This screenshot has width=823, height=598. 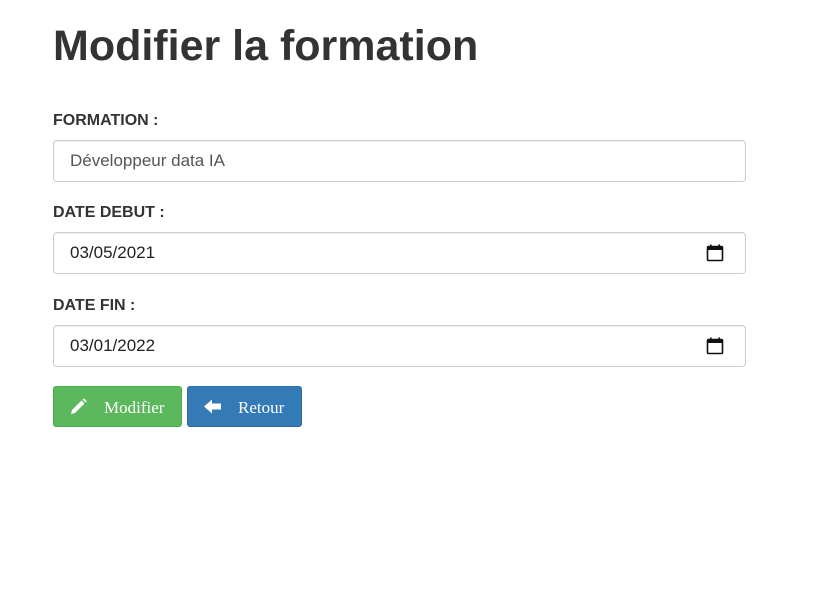 I want to click on retour-button-label: Retour, so click(x=261, y=407).